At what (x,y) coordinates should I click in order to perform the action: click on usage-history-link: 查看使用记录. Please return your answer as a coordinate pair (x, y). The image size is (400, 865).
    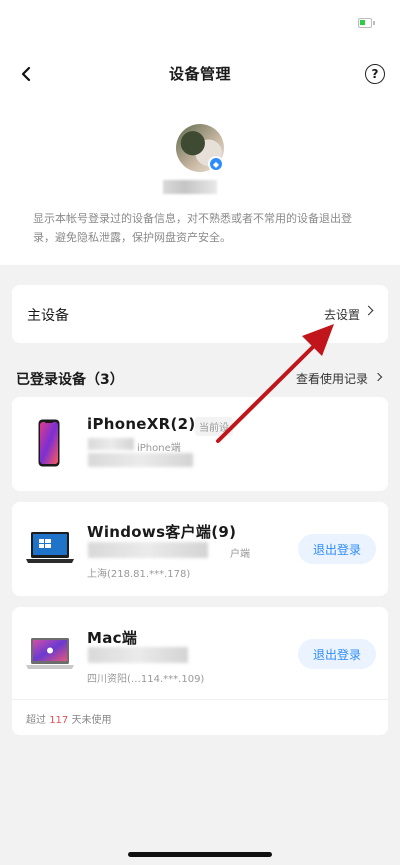
    Looking at the image, I should click on (332, 378).